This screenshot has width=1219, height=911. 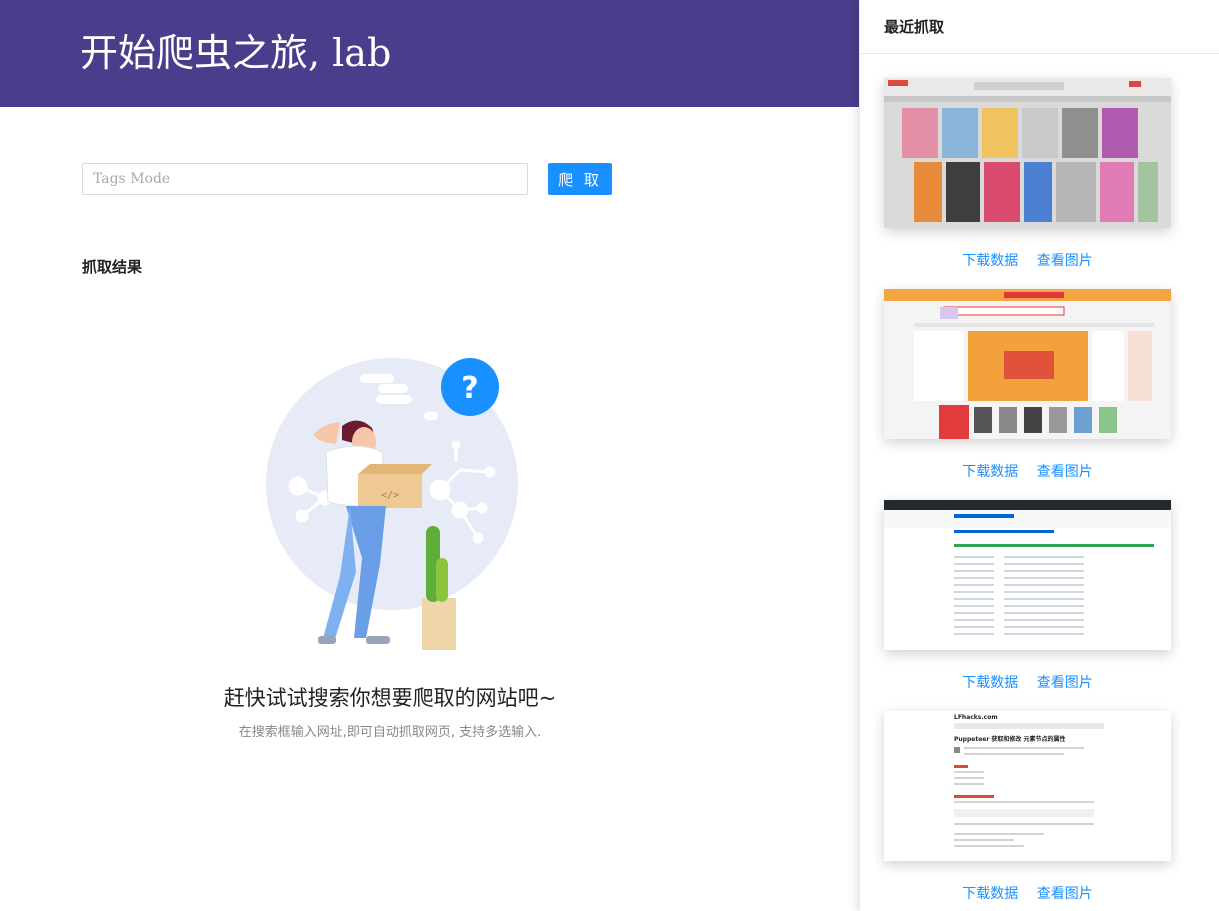 What do you see at coordinates (1039, 27) in the screenshot?
I see `recent-panel-title: 最近抓取` at bounding box center [1039, 27].